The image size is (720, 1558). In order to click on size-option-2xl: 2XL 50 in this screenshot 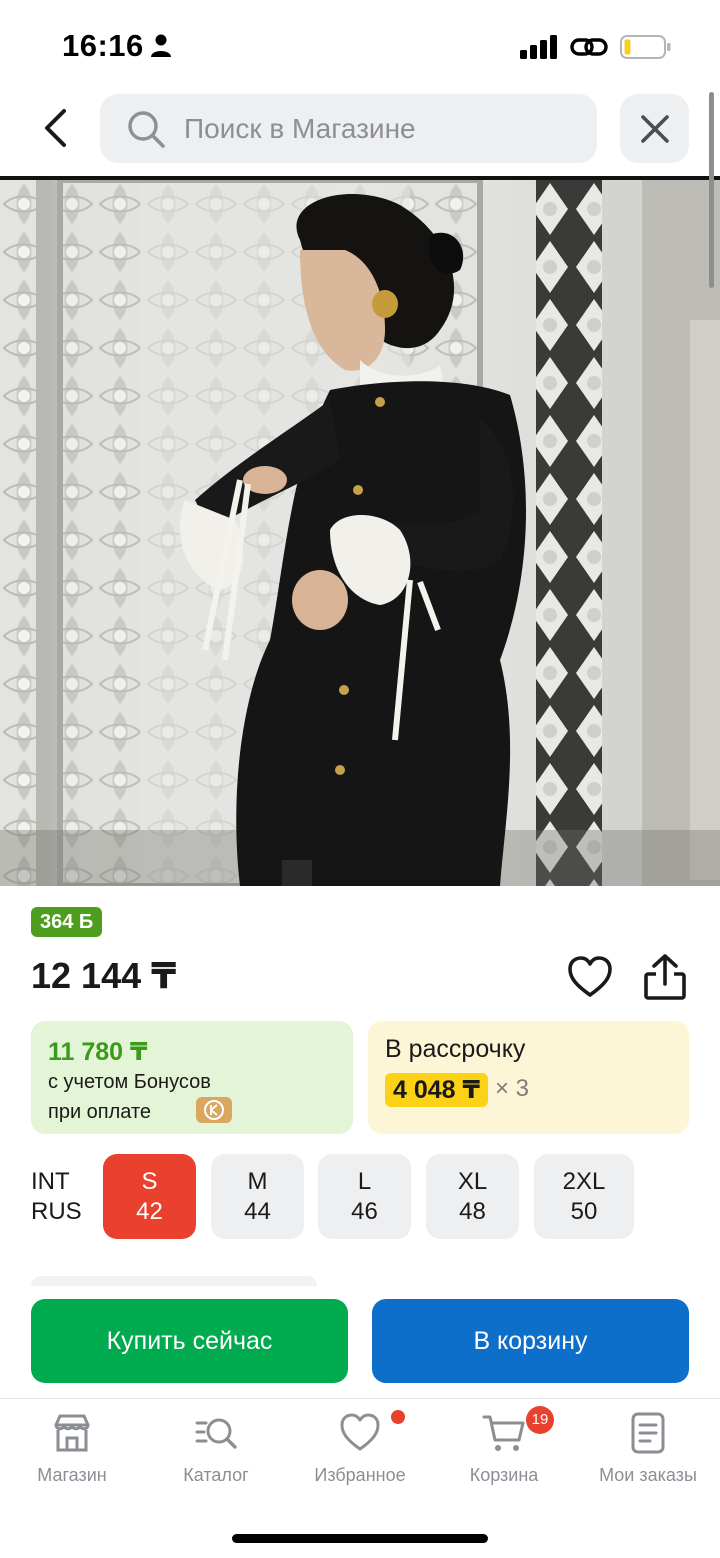, I will do `click(584, 1196)`.